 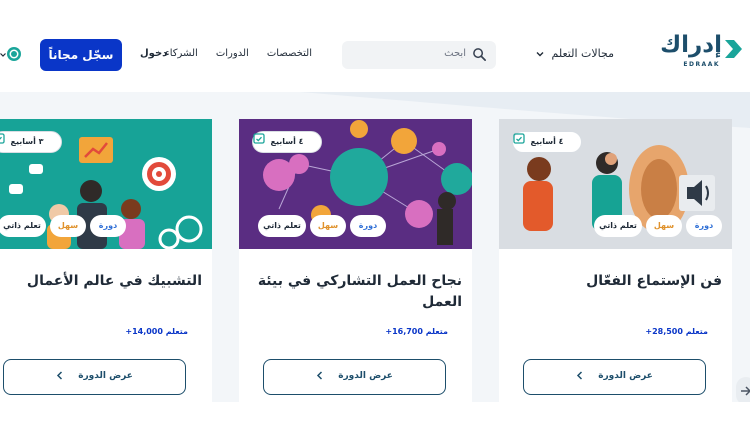 I want to click on logo-mark-icon, so click(x=733, y=49).